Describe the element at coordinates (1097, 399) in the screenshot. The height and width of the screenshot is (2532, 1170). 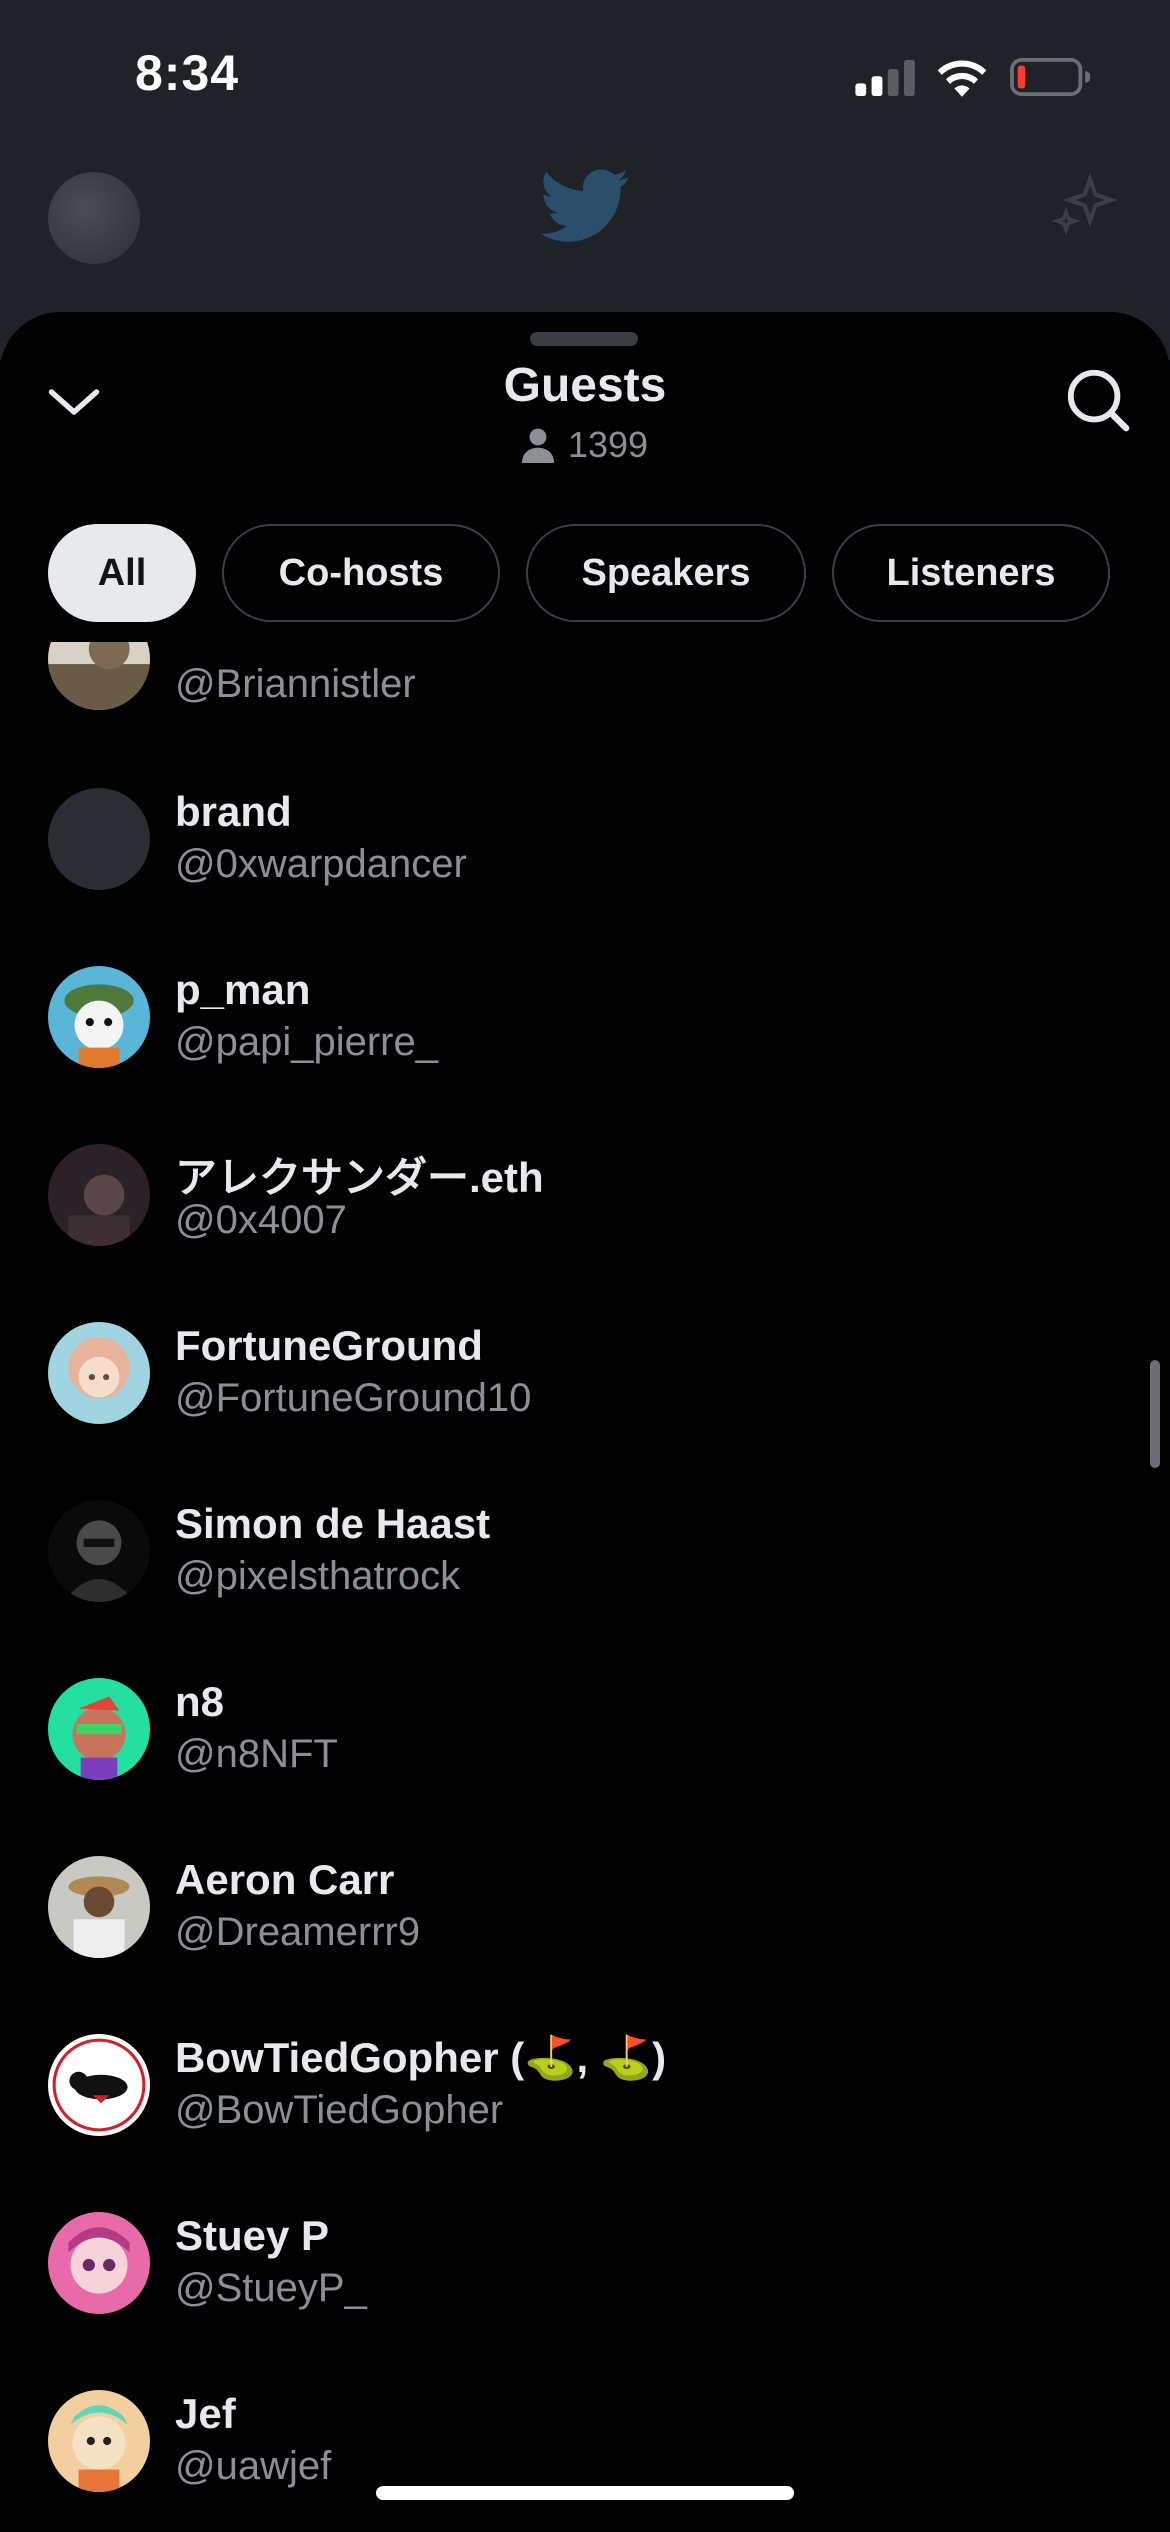
I see `search-icon` at that location.